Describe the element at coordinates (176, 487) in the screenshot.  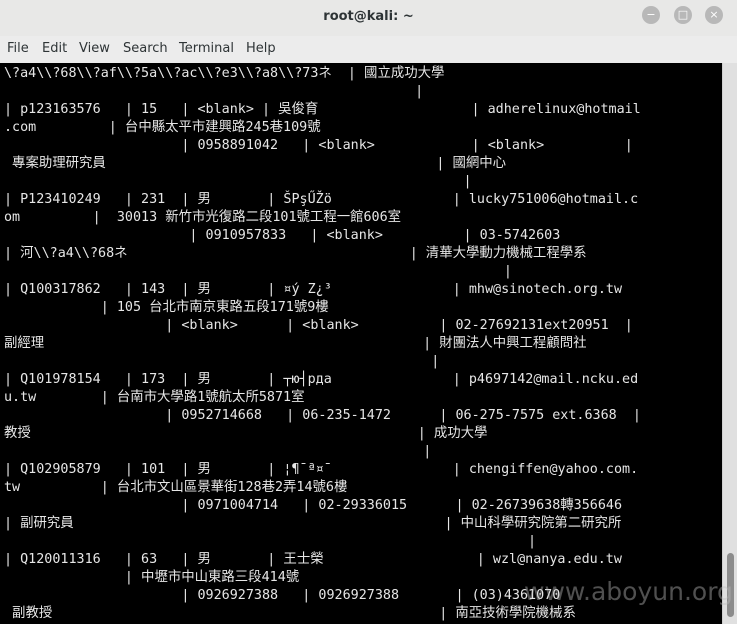
I see `terminal-line: tw | 台北市文山區景華街128巷2弄14號6樓` at that location.